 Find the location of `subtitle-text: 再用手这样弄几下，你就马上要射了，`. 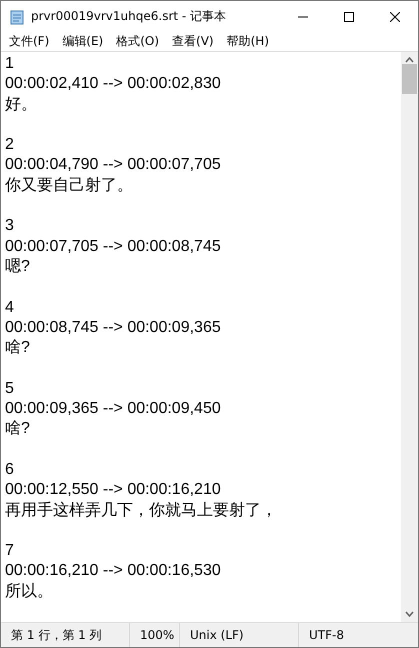

subtitle-text: 再用手这样弄几下，你就马上要射了， is located at coordinates (141, 510).